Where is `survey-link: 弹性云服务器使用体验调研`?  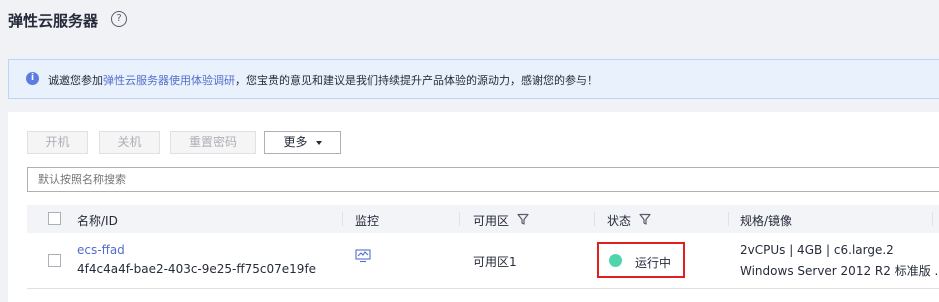 survey-link: 弹性云服务器使用体验调研 is located at coordinates (169, 80).